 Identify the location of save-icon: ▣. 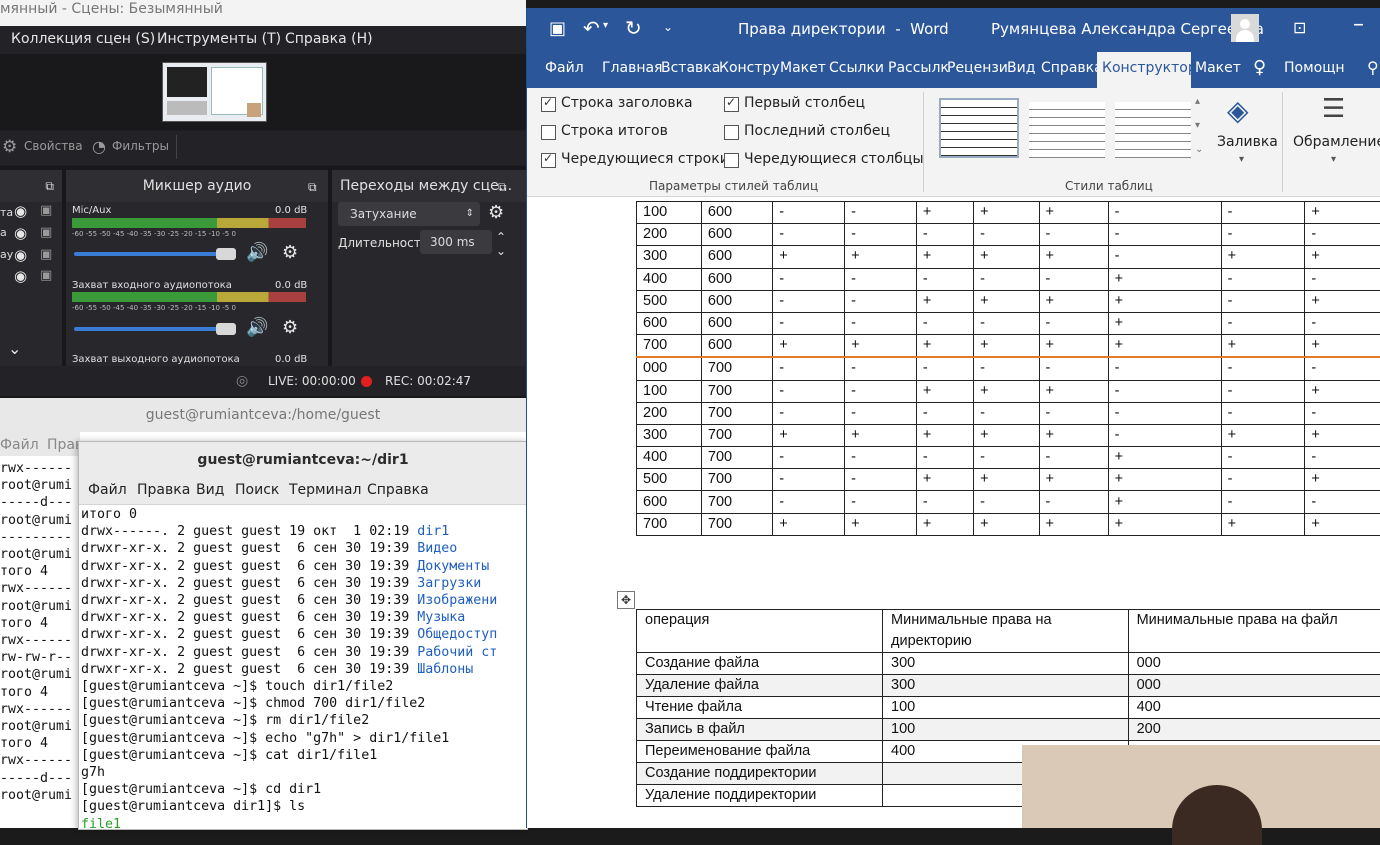
(557, 28).